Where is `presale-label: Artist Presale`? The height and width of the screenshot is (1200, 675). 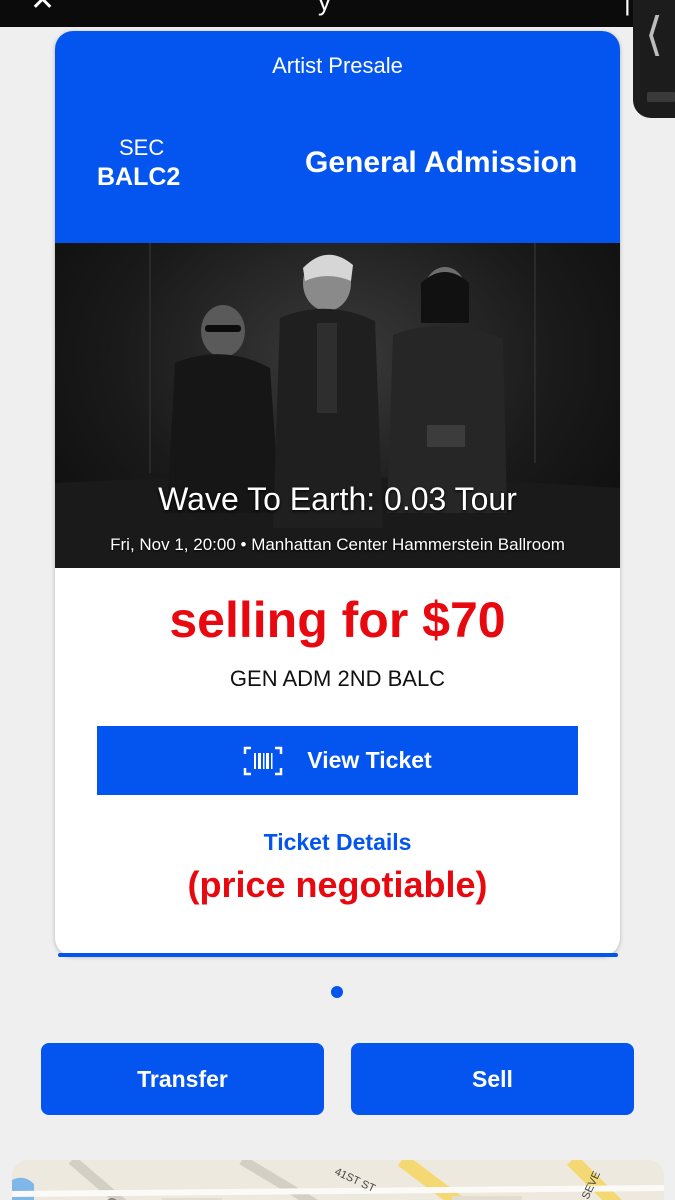 presale-label: Artist Presale is located at coordinates (337, 65).